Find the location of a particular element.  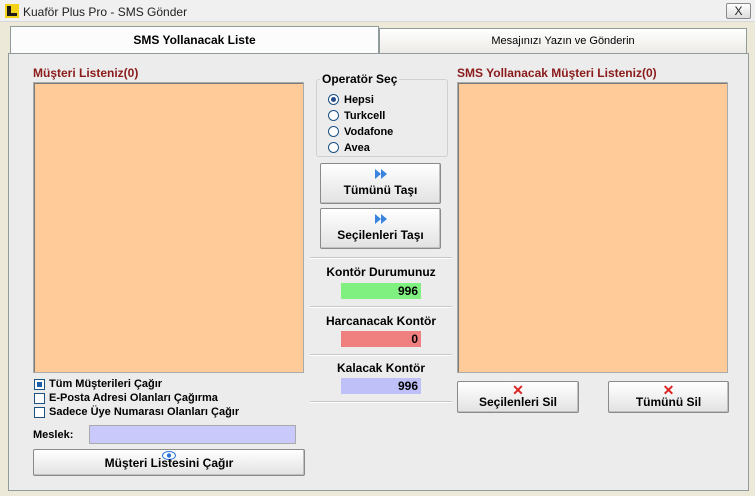

credit-to-spend-value: 0 is located at coordinates (381, 339).